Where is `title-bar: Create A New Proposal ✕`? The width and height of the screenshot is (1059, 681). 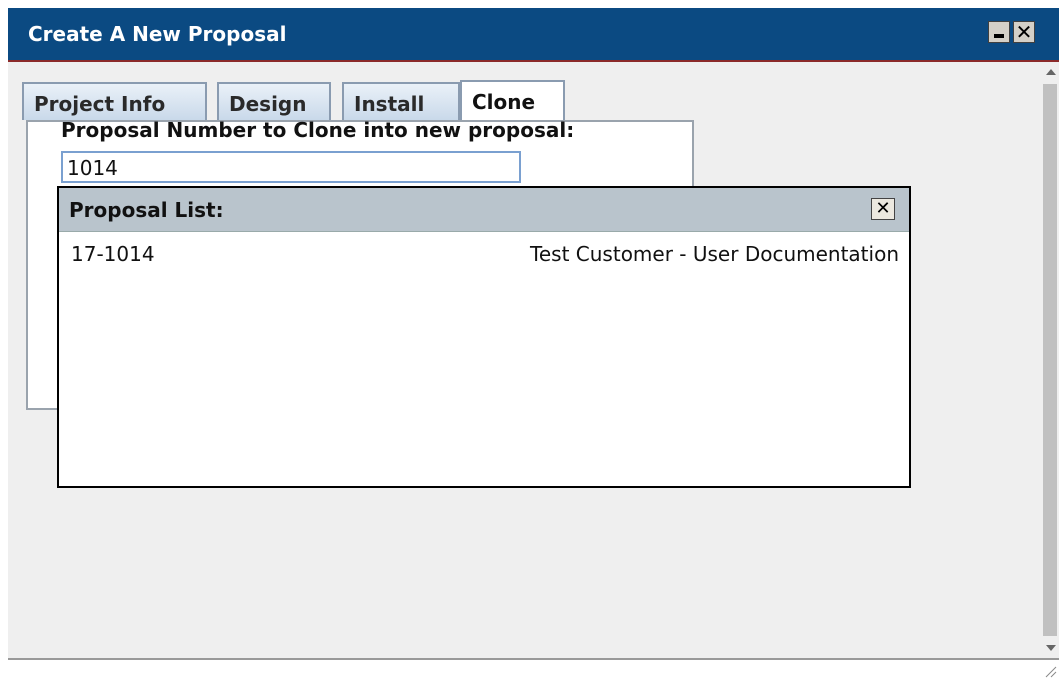 title-bar: Create A New Proposal ✕ is located at coordinates (533, 35).